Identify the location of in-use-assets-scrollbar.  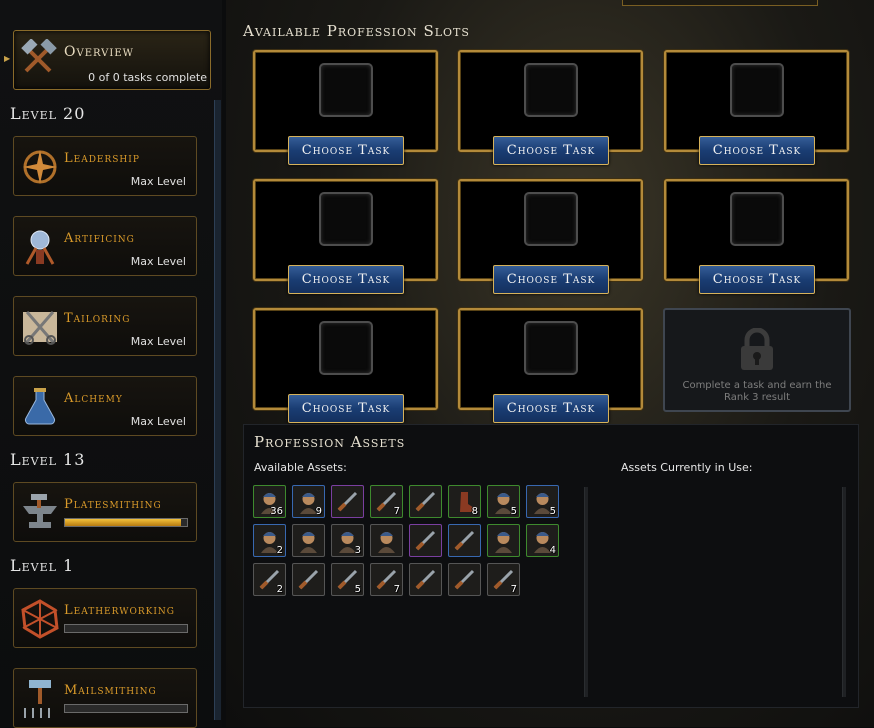
(844, 592).